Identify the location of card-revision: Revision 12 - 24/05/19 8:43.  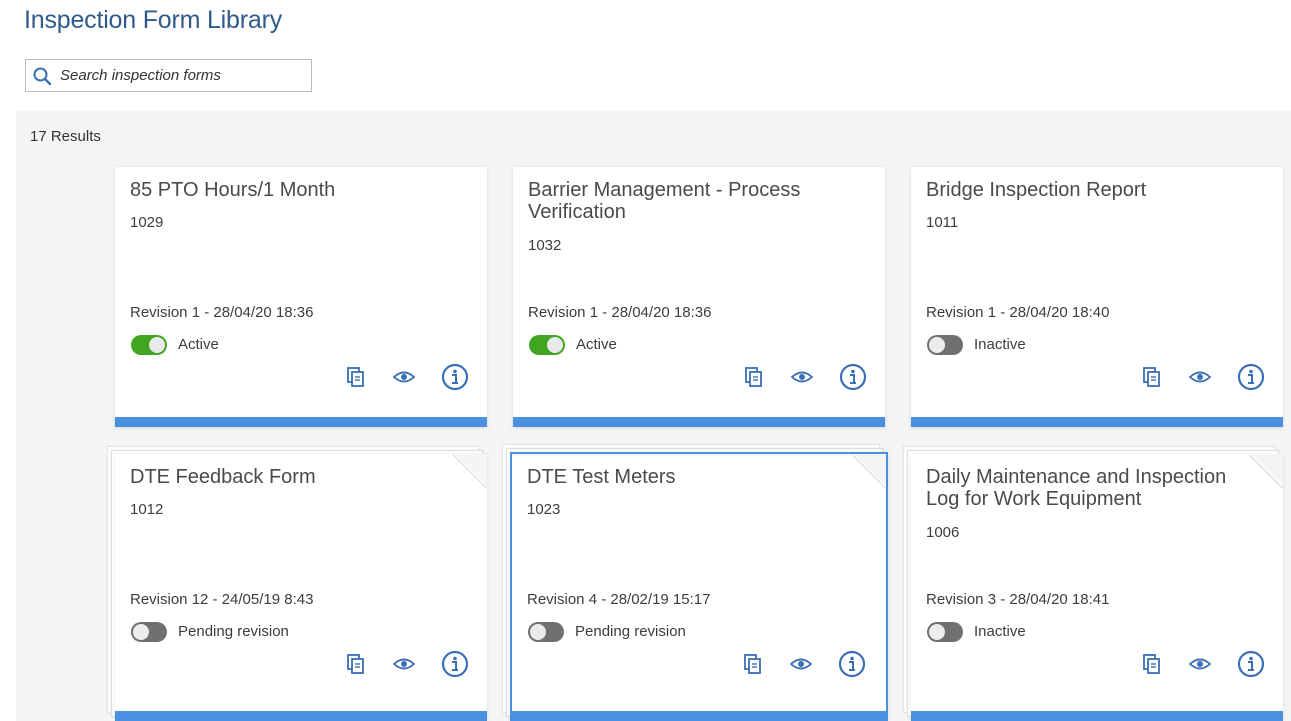
(222, 599).